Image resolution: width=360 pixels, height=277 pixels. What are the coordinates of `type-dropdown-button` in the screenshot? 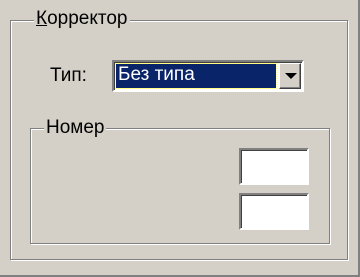 It's located at (290, 76).